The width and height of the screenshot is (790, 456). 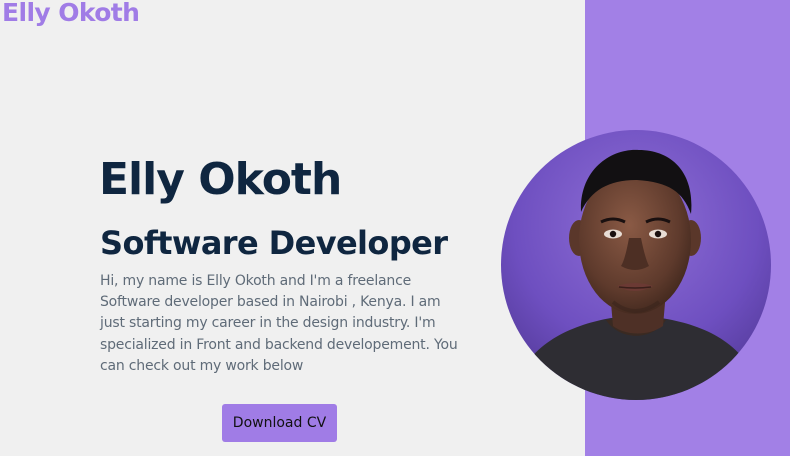 I want to click on brand-logo: Elly Okoth, so click(x=71, y=13).